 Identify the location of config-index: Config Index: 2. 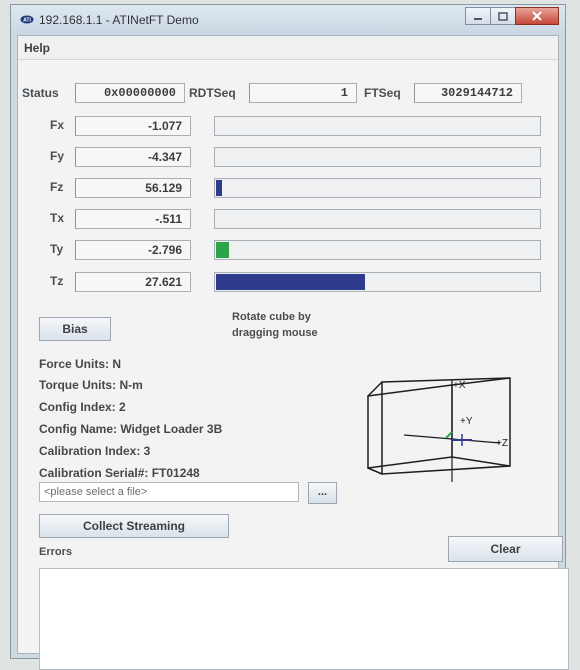
(82, 407).